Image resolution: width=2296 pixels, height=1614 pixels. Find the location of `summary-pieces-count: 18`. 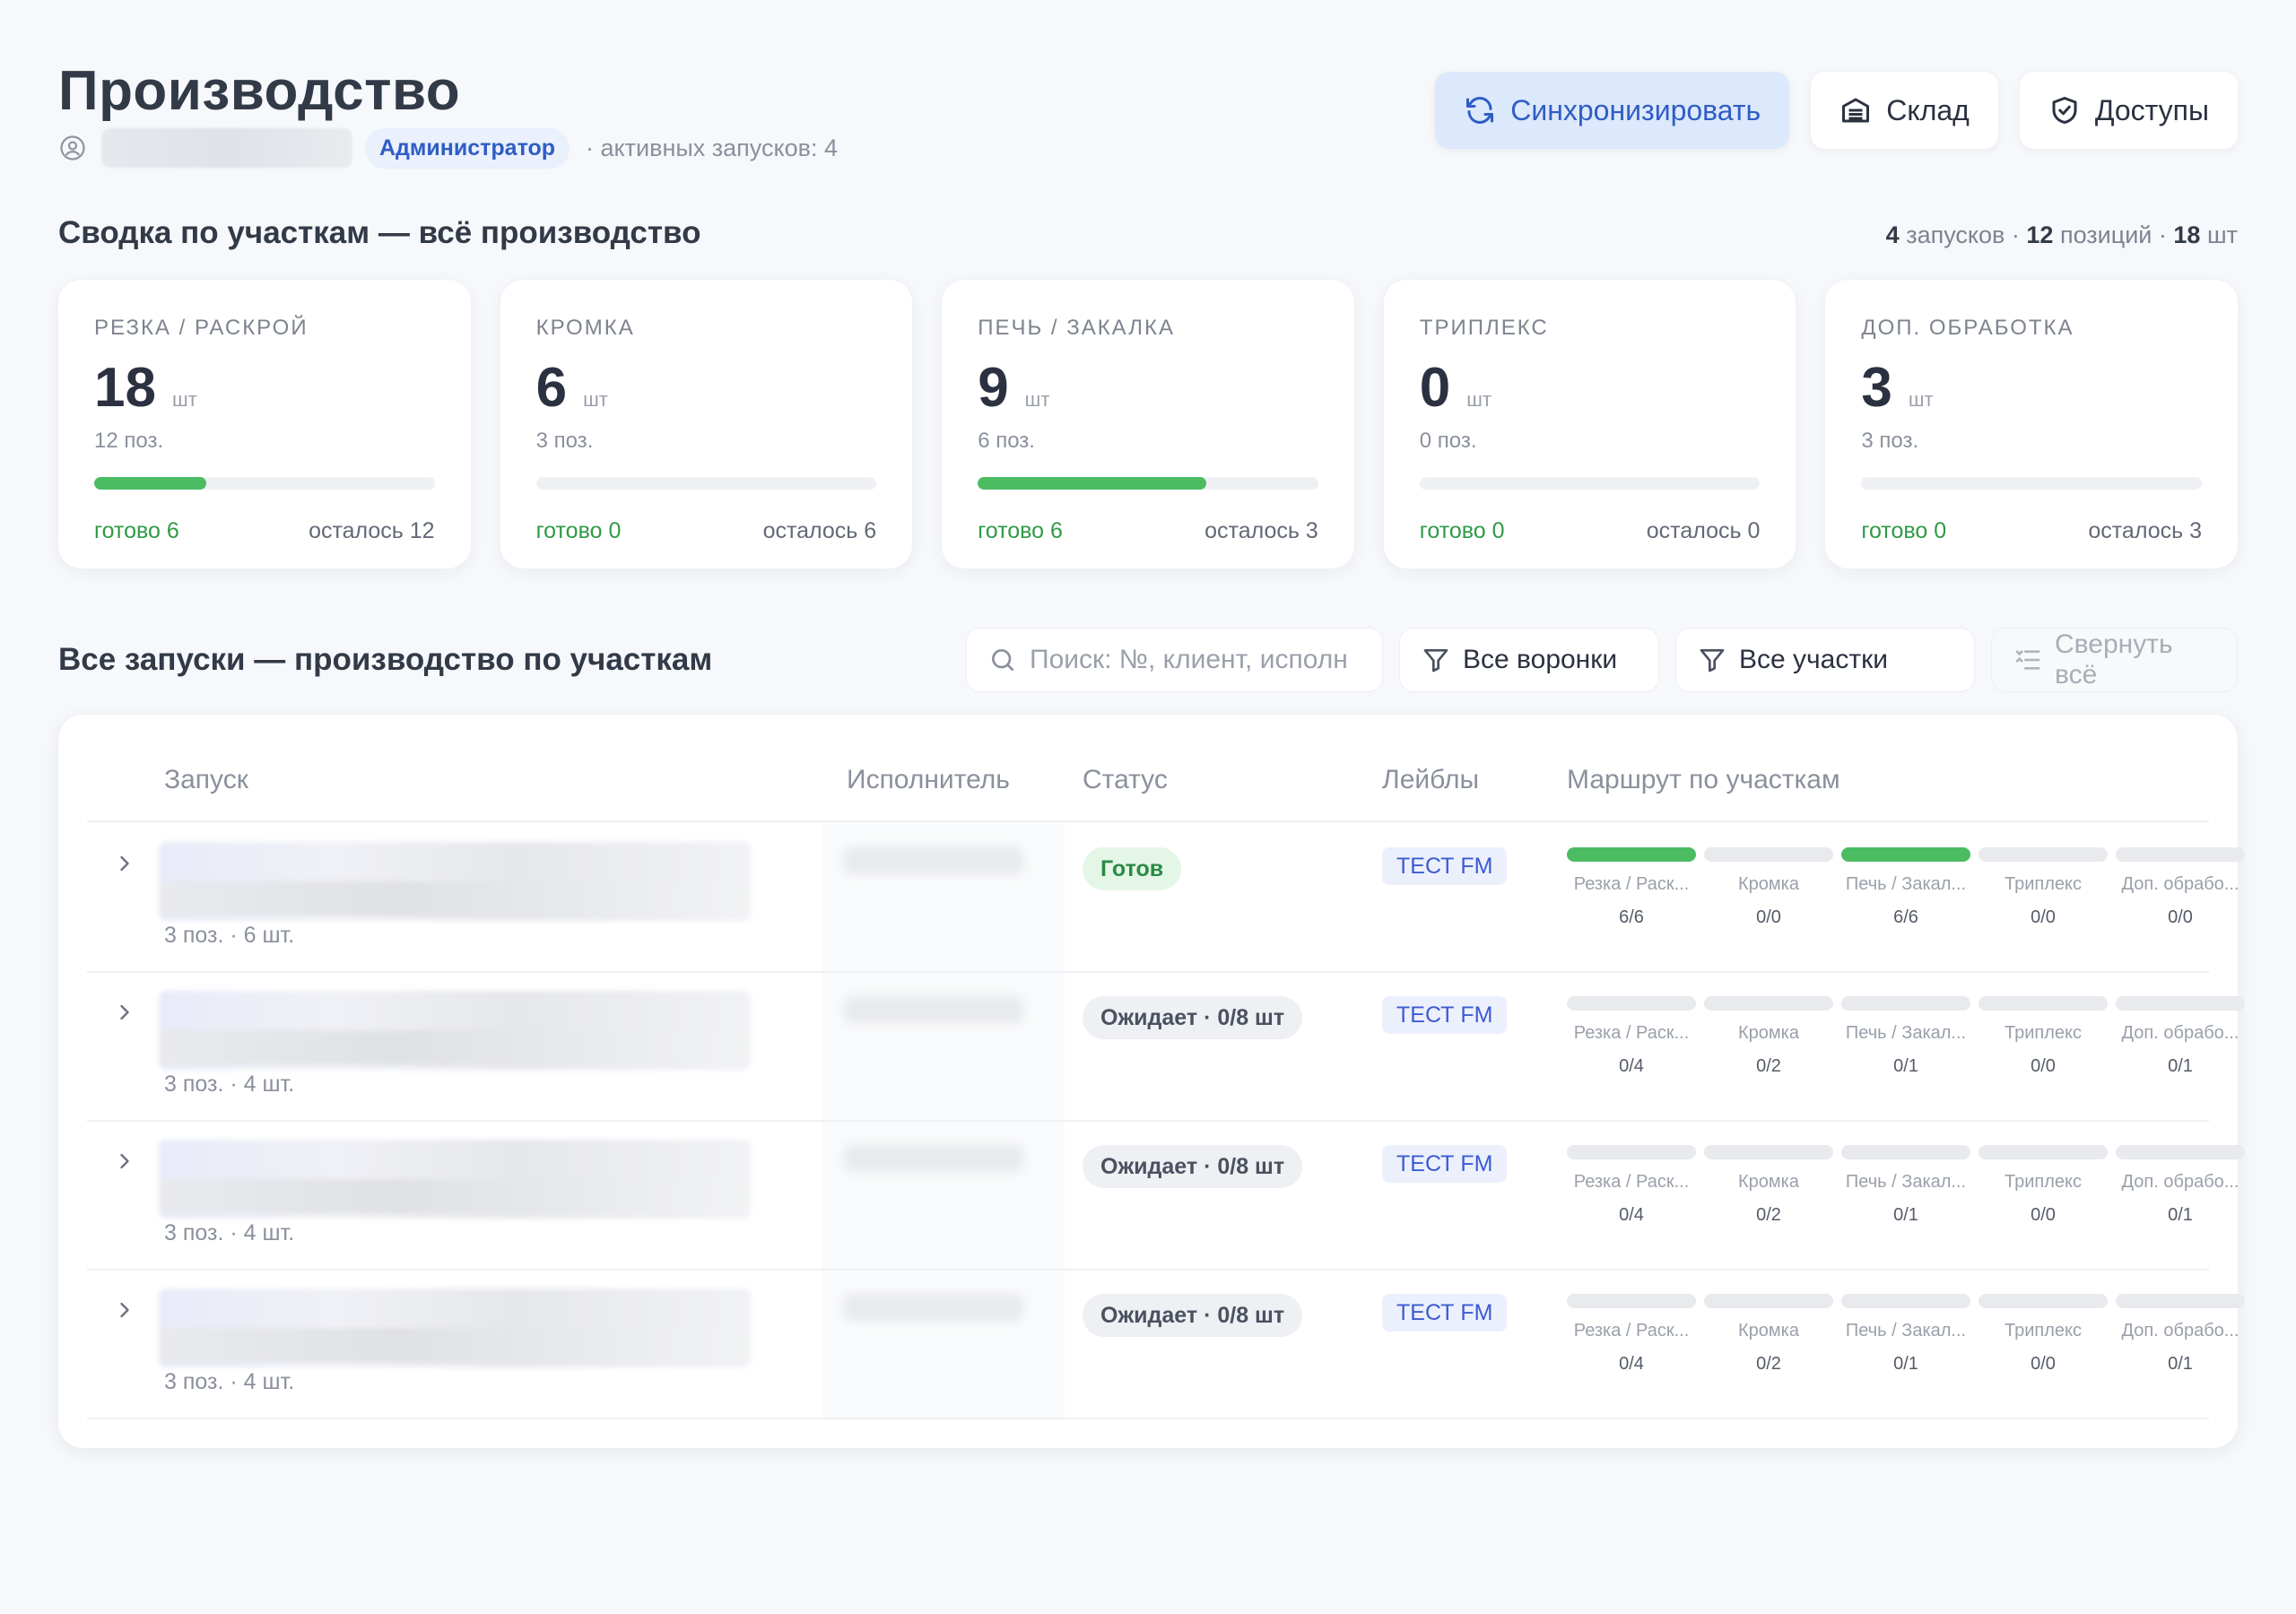

summary-pieces-count: 18 is located at coordinates (2187, 234).